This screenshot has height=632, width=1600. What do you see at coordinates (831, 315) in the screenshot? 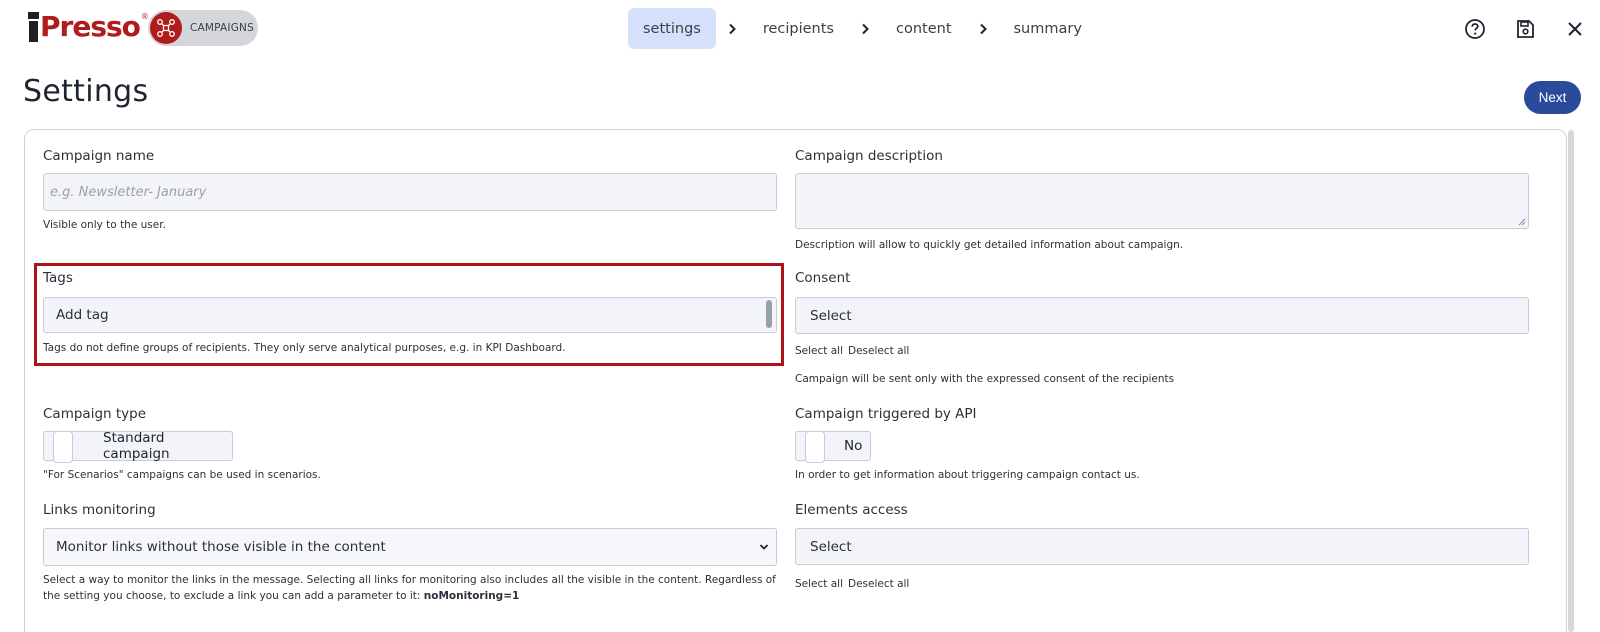
I see `consent-value: Select` at bounding box center [831, 315].